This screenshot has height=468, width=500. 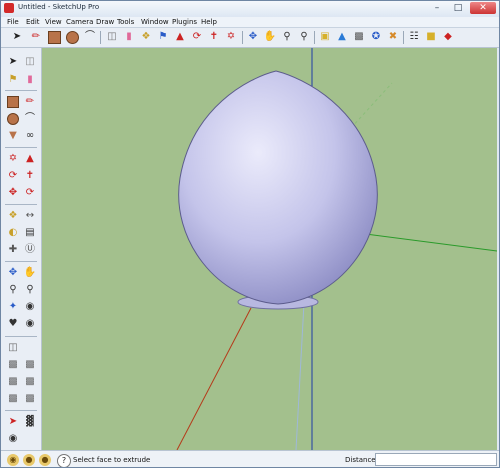 I want to click on maximize-button: □, so click(x=458, y=8).